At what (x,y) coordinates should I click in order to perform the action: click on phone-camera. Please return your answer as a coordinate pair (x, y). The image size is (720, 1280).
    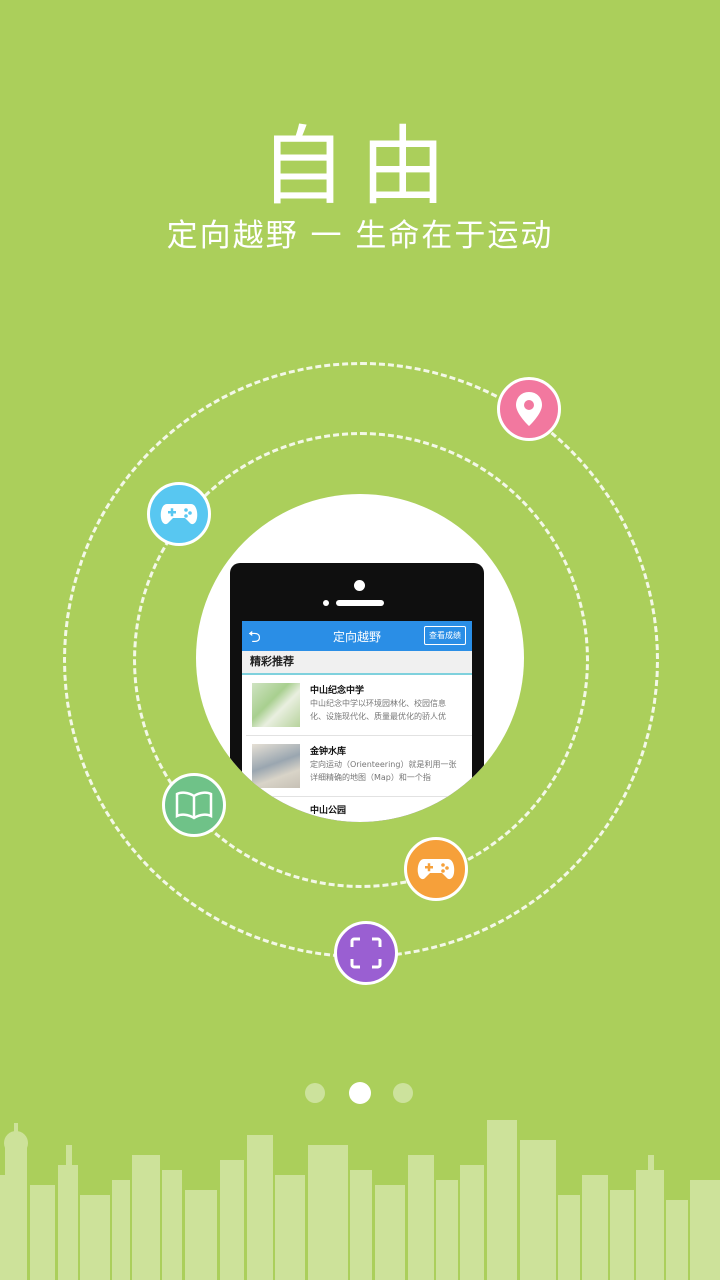
    Looking at the image, I should click on (359, 585).